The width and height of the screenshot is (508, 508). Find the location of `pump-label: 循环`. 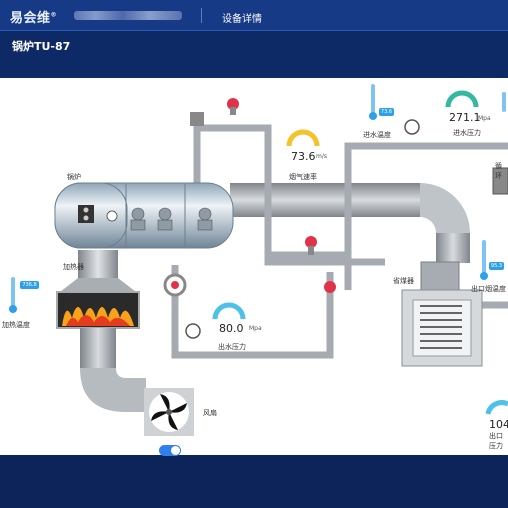

pump-label: 循环 is located at coordinates (498, 171).